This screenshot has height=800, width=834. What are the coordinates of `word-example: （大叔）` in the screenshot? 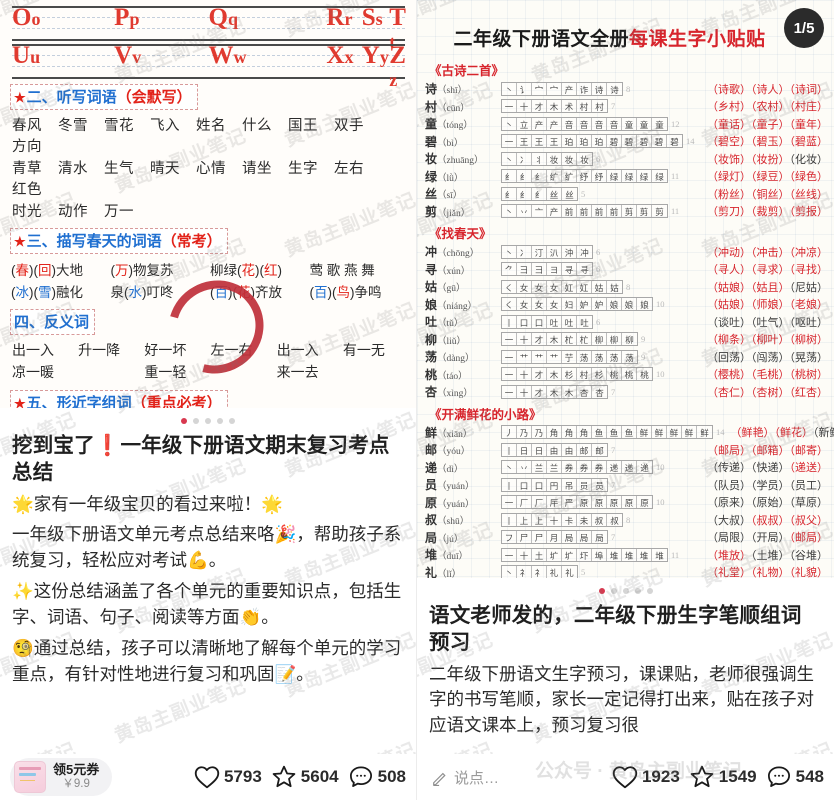 It's located at (729, 520).